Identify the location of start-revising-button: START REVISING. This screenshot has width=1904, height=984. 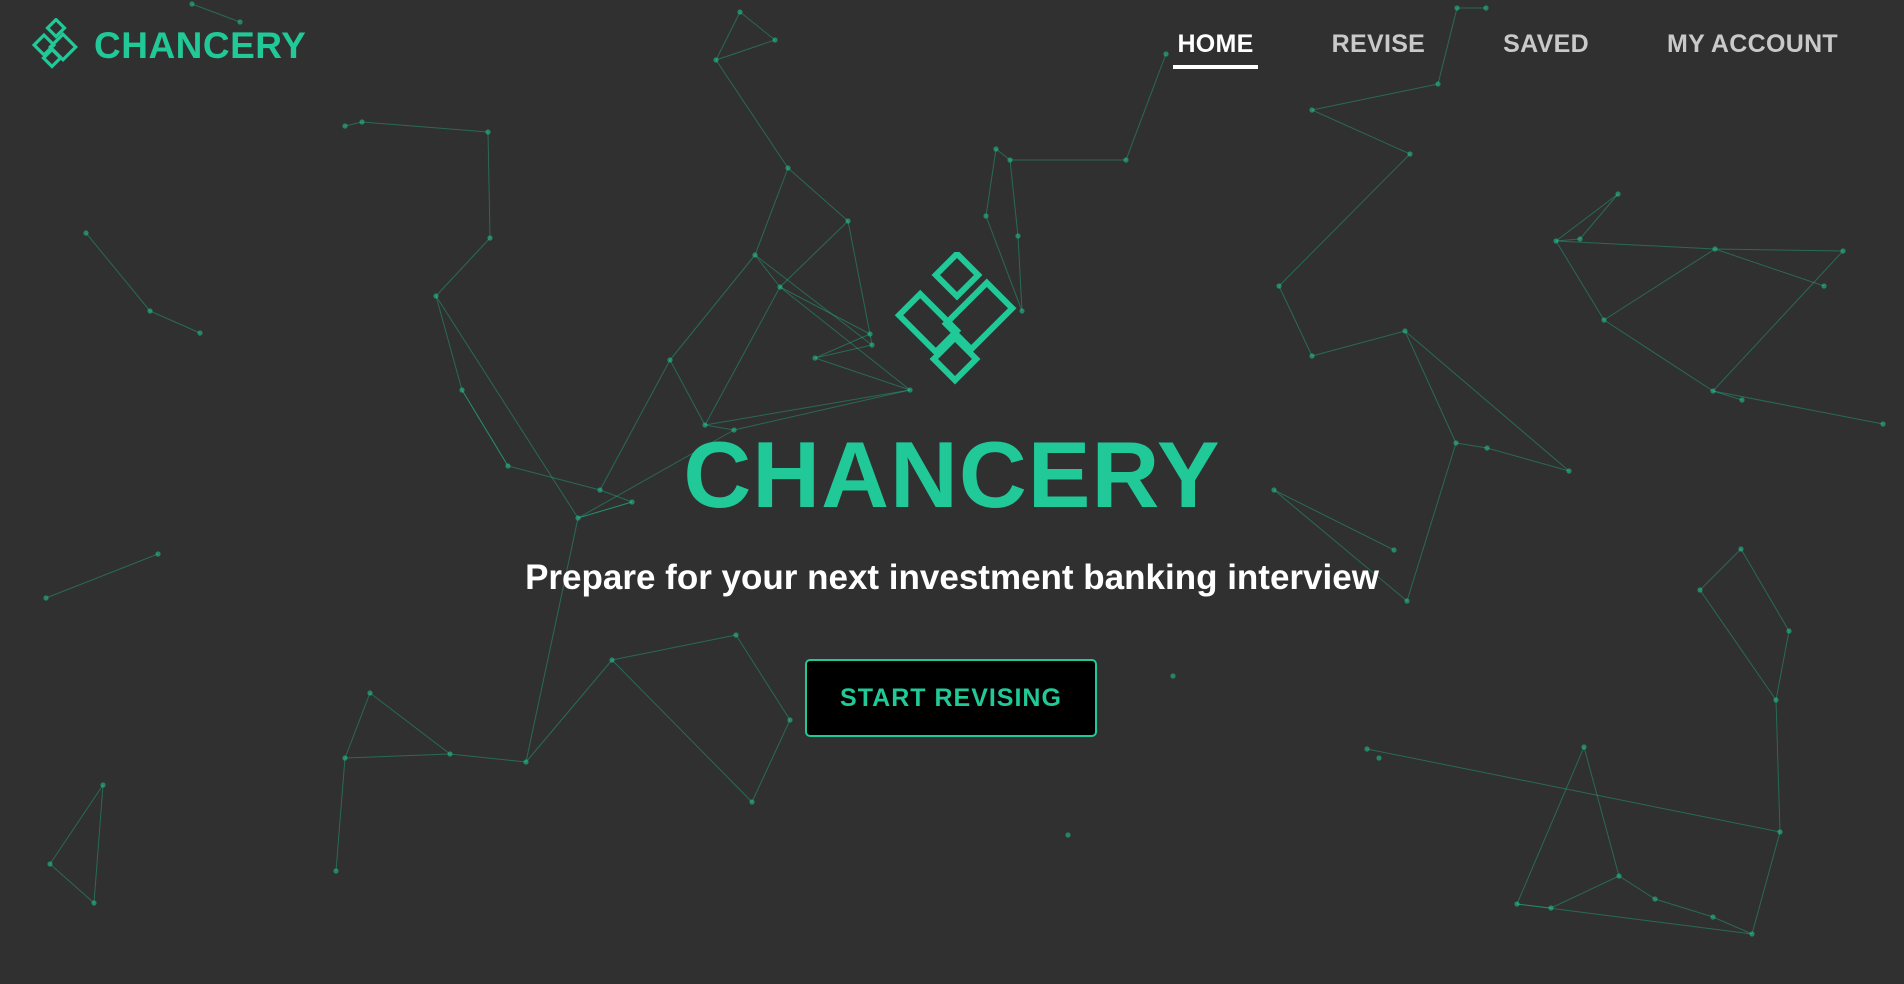
(951, 698).